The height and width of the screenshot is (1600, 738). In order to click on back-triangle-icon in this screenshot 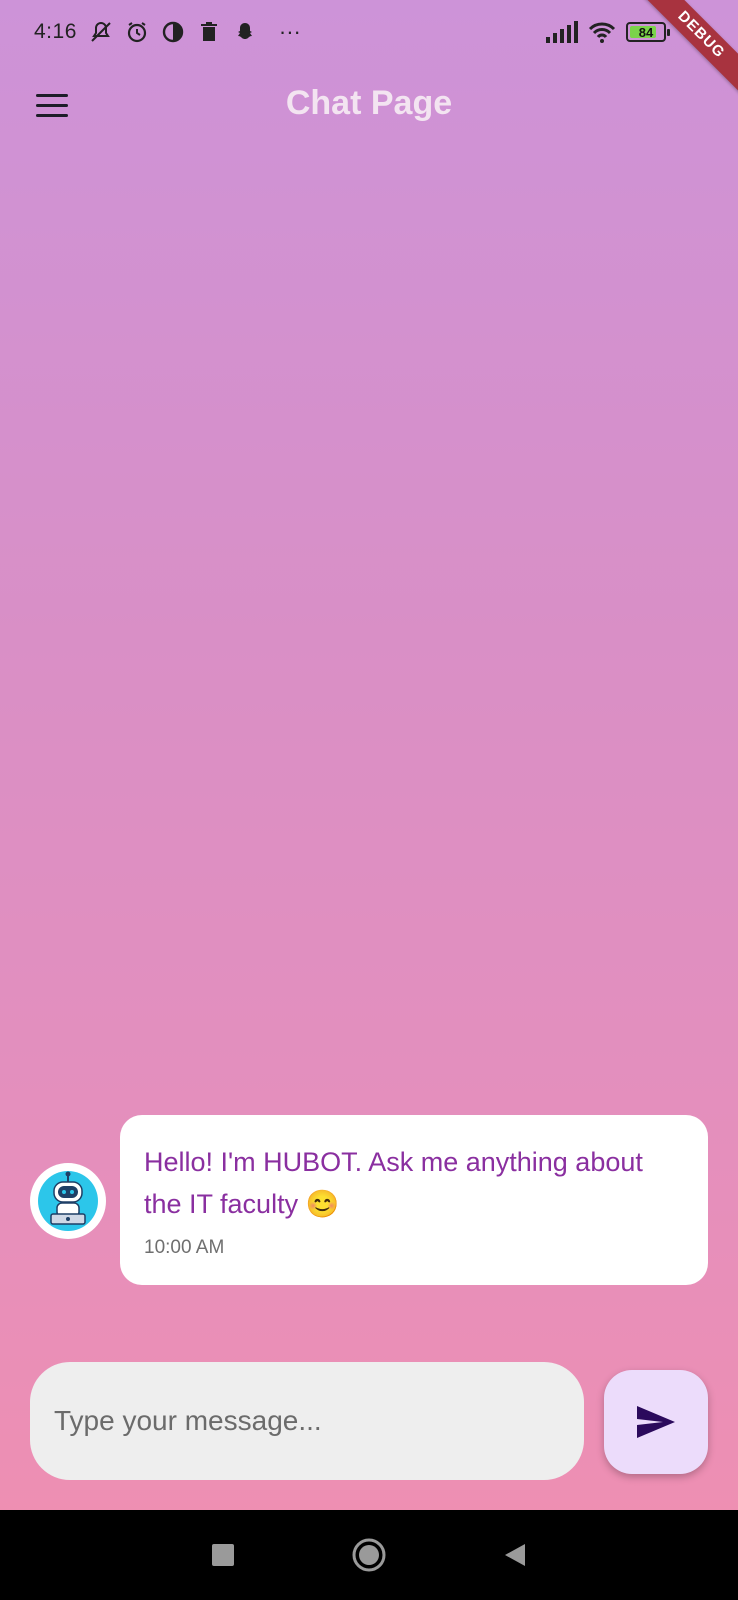, I will do `click(515, 1555)`.